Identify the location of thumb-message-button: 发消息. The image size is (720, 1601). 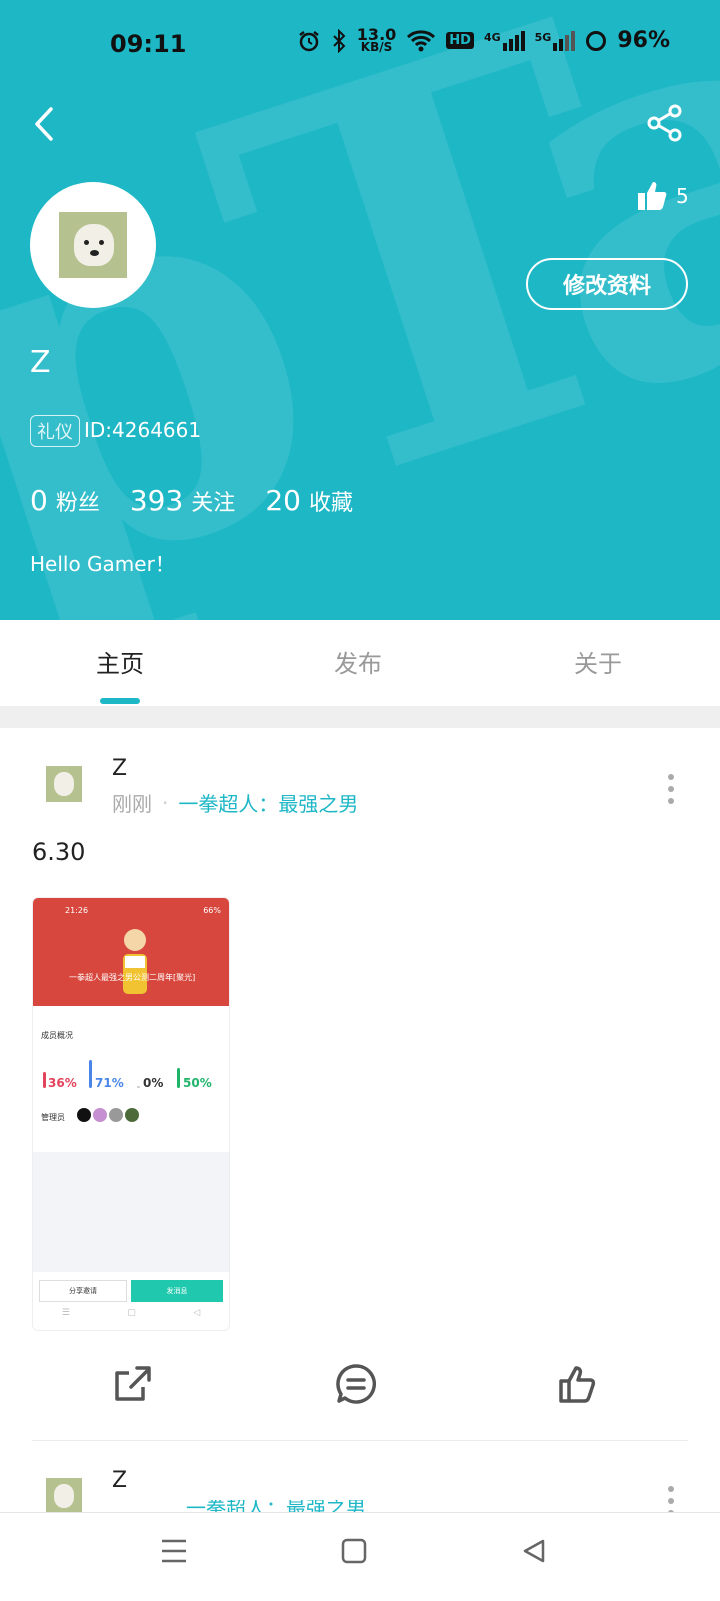
(177, 1291).